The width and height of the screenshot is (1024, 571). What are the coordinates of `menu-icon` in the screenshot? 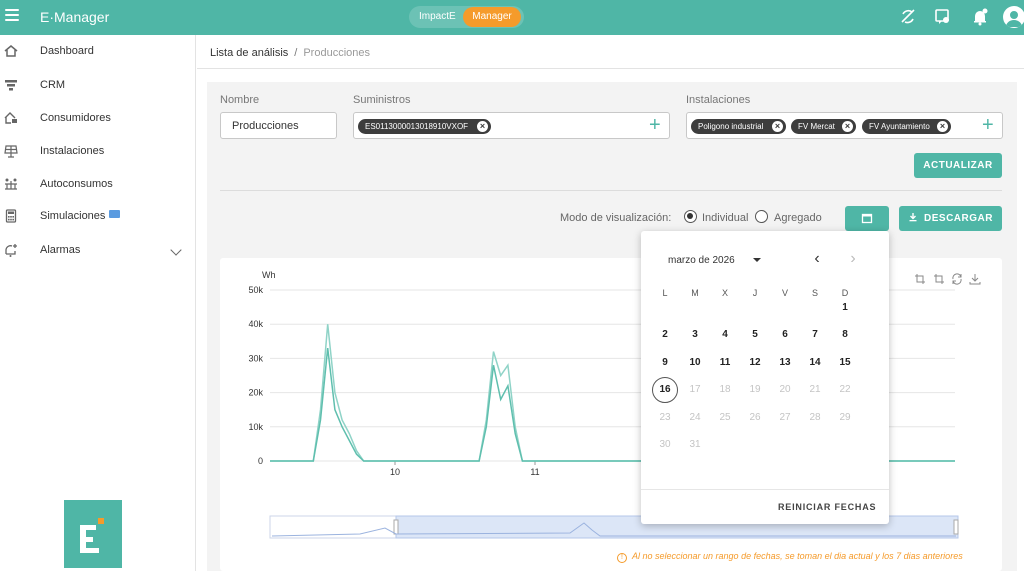 It's located at (12, 16).